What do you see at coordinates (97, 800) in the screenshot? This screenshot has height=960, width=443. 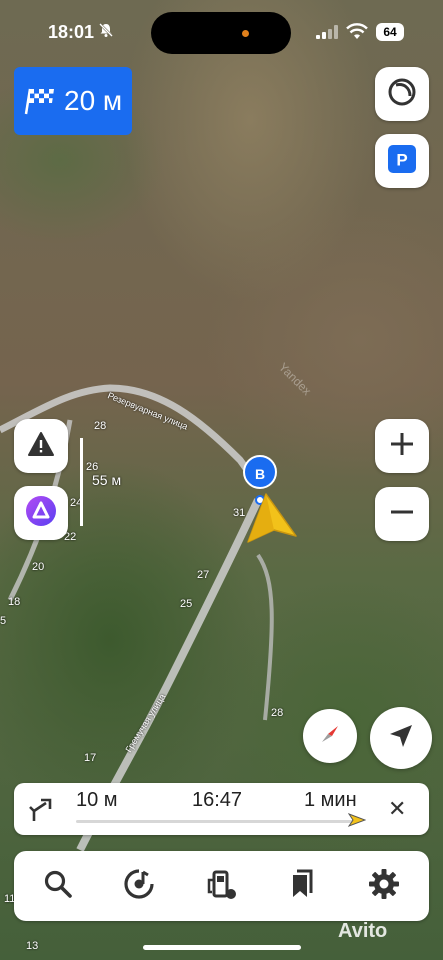 I see `route-distance: 10 м` at bounding box center [97, 800].